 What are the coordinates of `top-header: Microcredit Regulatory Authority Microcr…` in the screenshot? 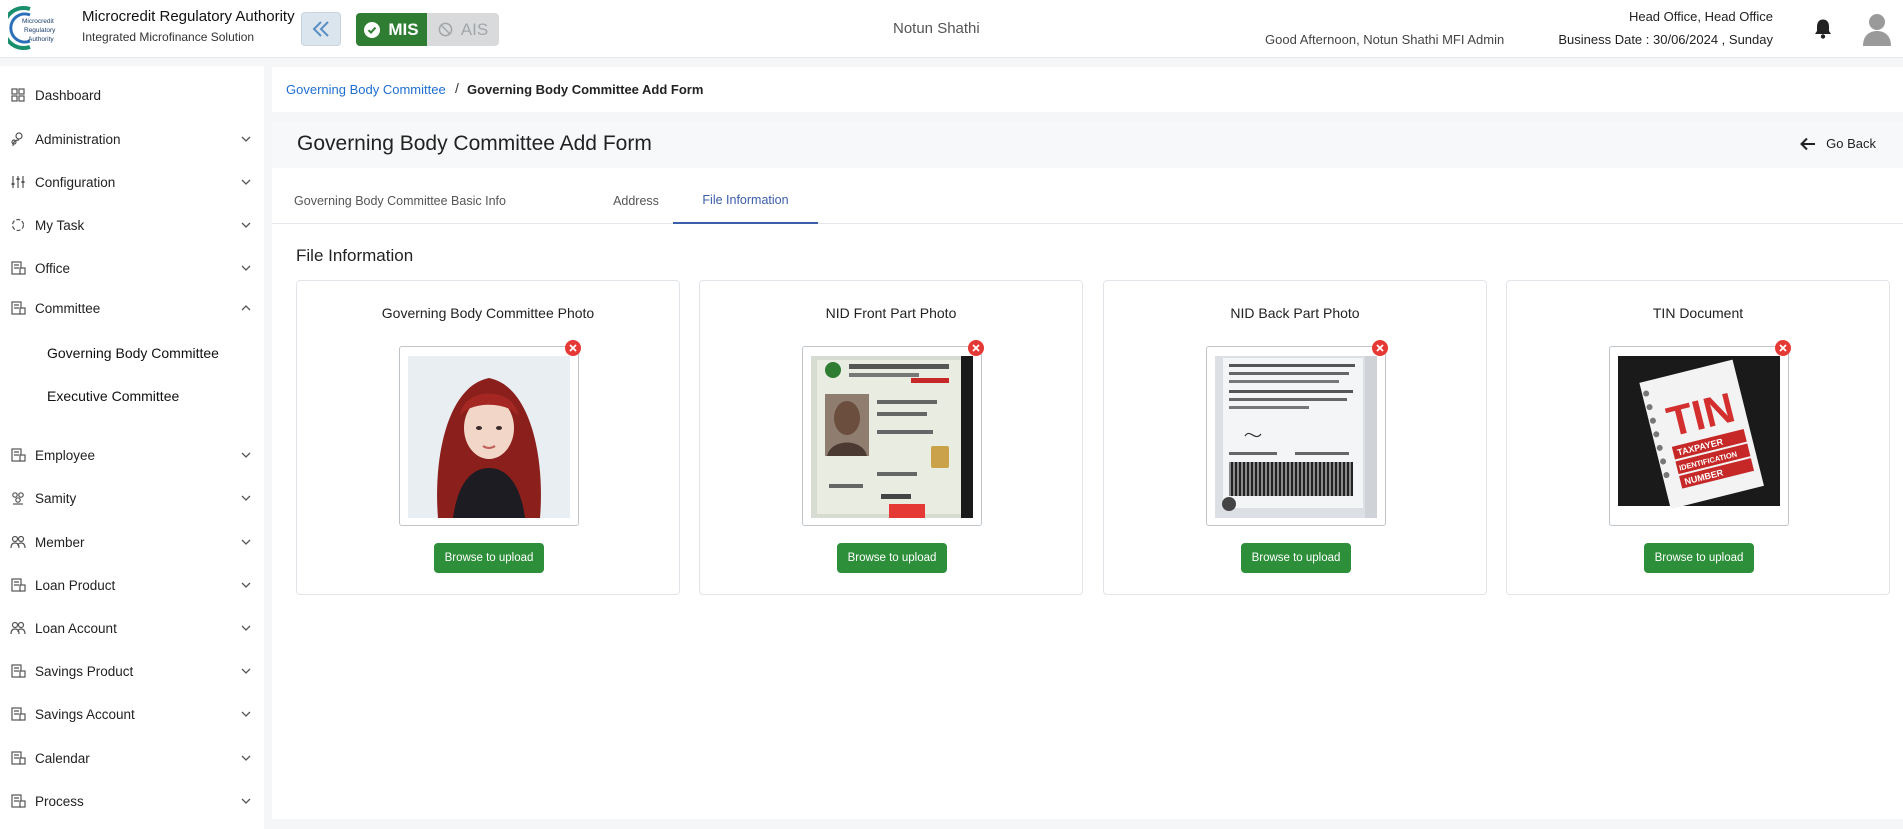 It's located at (951, 29).